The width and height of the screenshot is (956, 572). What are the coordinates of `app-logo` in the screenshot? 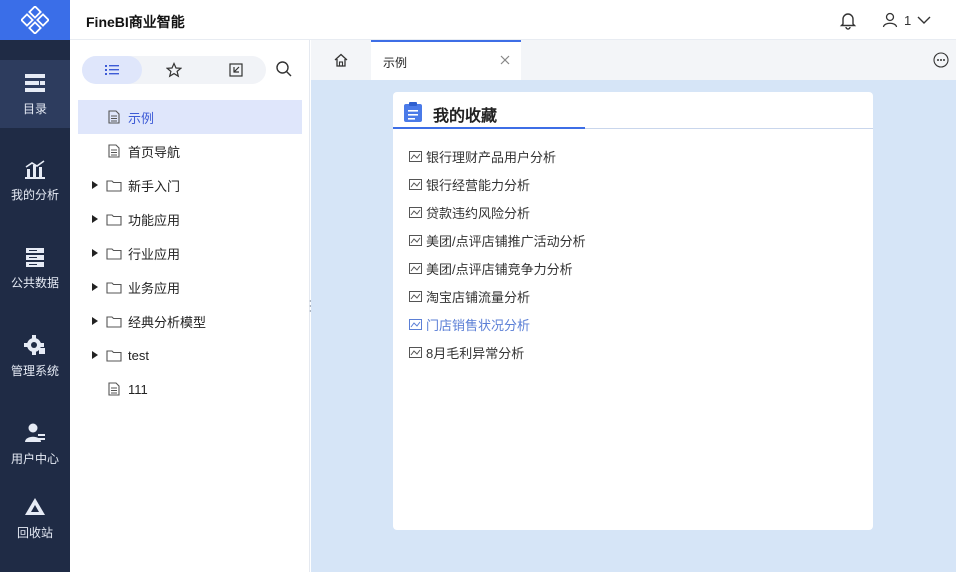 It's located at (35, 20).